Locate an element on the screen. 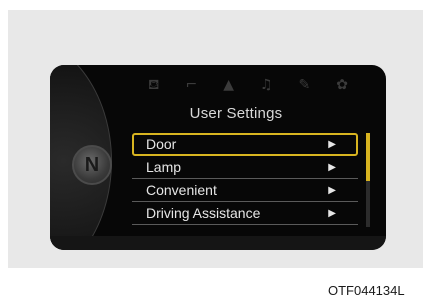 The width and height of the screenshot is (431, 304). menu-item-convenient: Convenient ▶ is located at coordinates (245, 190).